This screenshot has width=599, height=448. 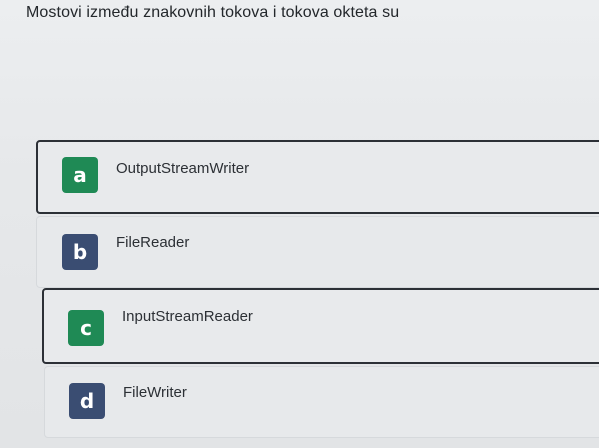 What do you see at coordinates (153, 242) in the screenshot?
I see `option-b-label: FileReader` at bounding box center [153, 242].